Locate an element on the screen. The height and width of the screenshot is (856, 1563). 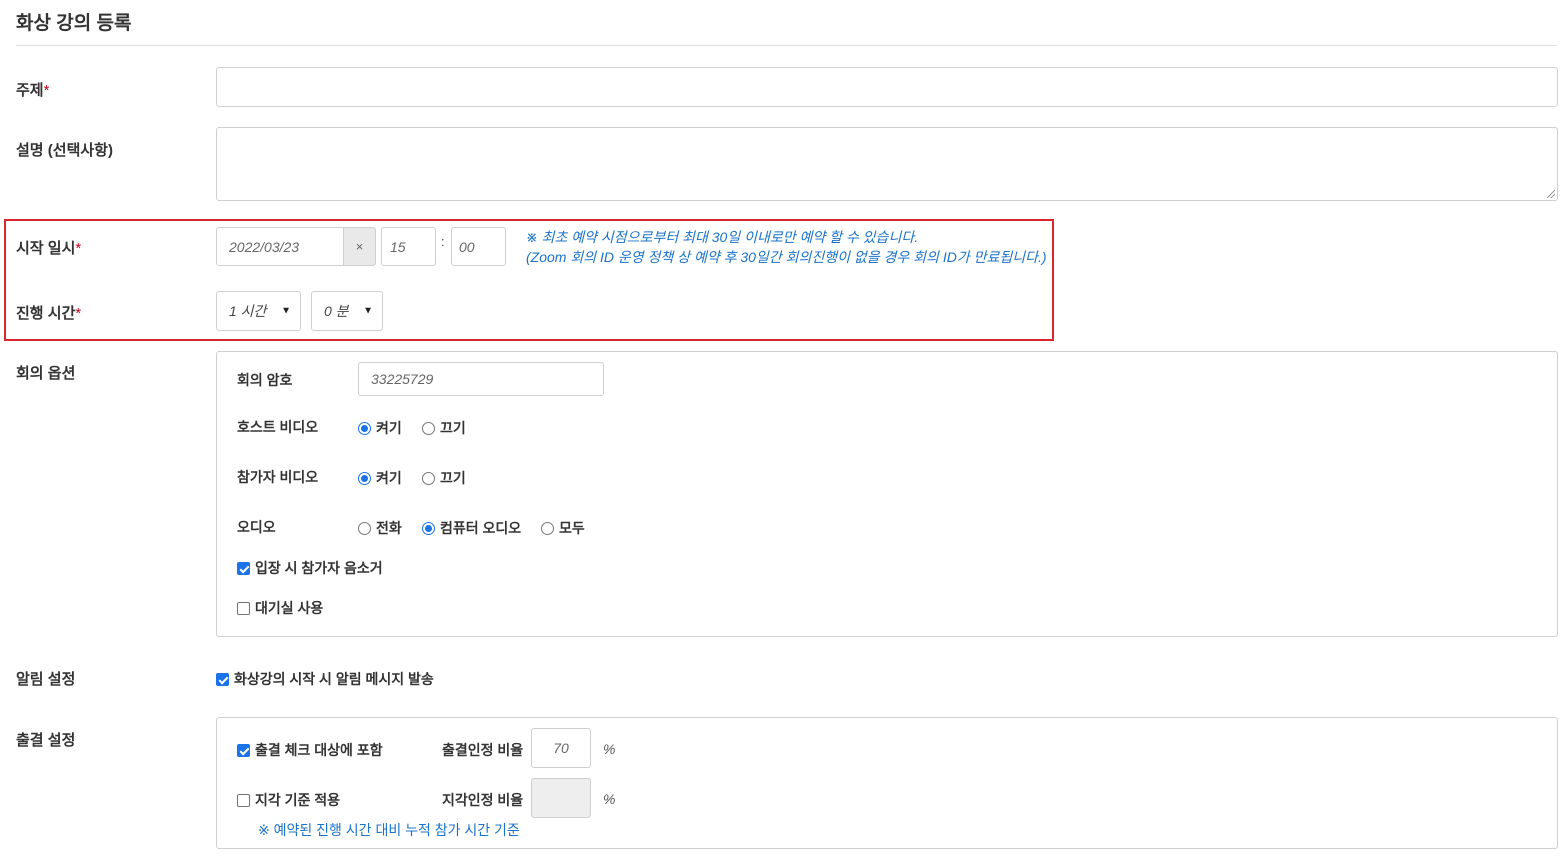
duration-minutes-select: 0 분 ▼ is located at coordinates (347, 311).